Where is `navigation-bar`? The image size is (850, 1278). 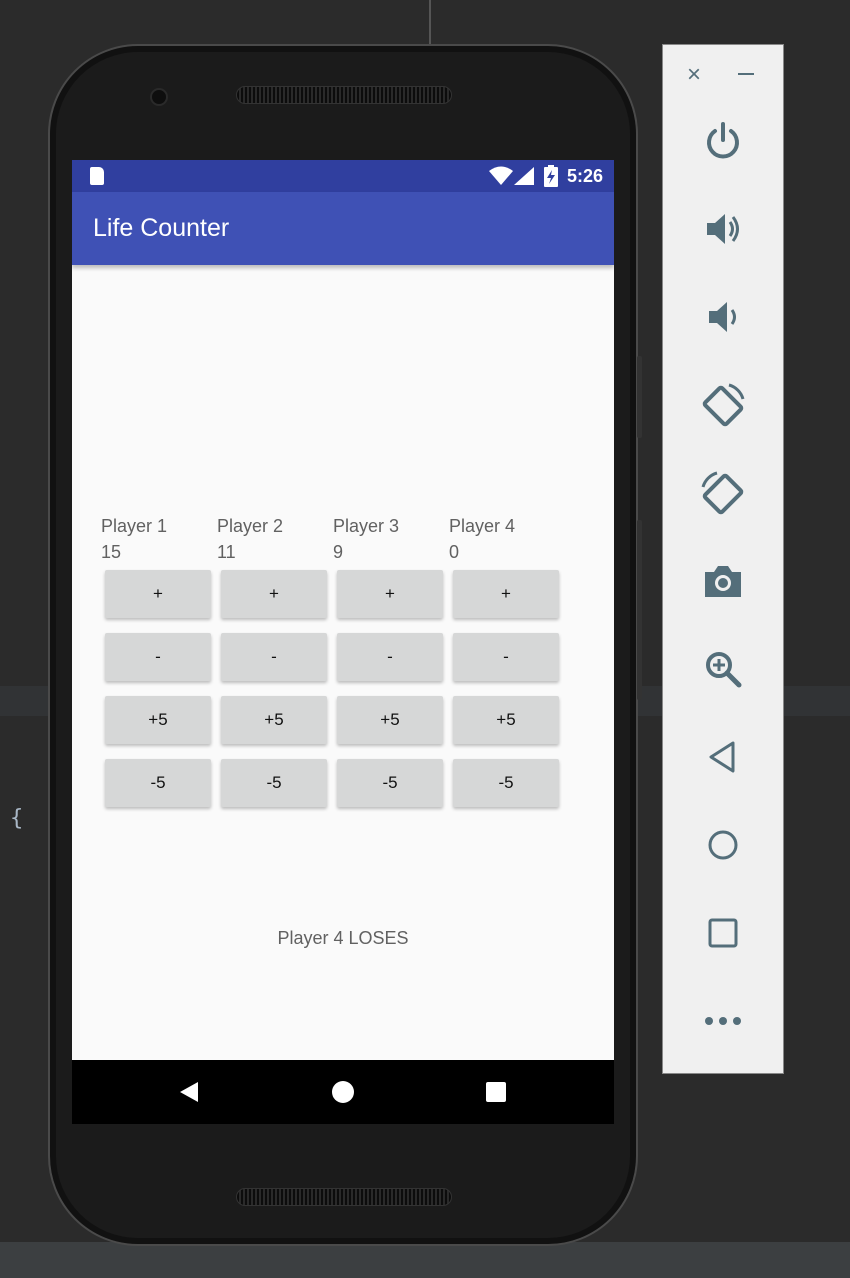 navigation-bar is located at coordinates (343, 1092).